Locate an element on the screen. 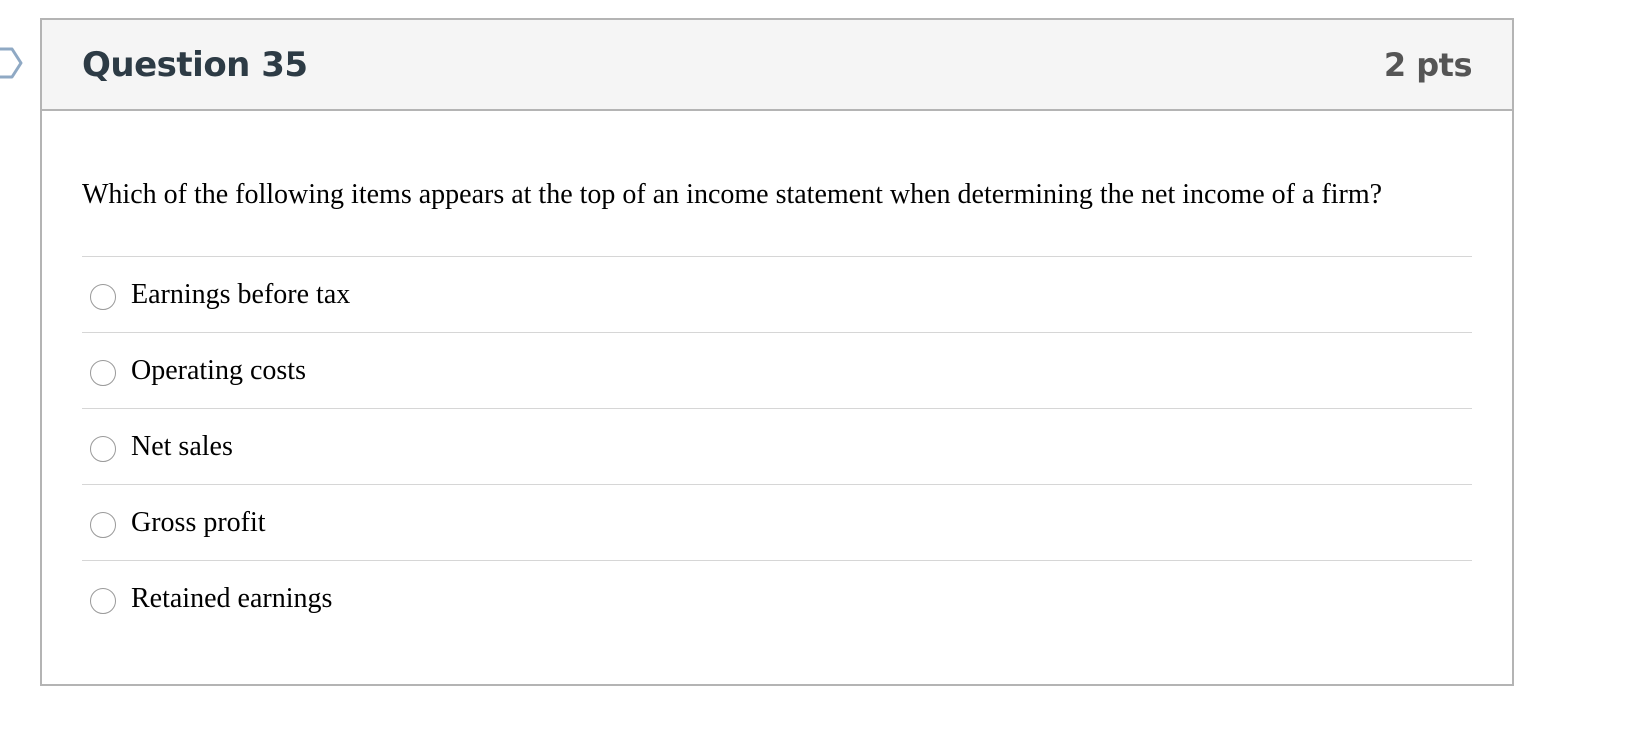 Image resolution: width=1644 pixels, height=754 pixels. question-points: 2 pts is located at coordinates (1428, 64).